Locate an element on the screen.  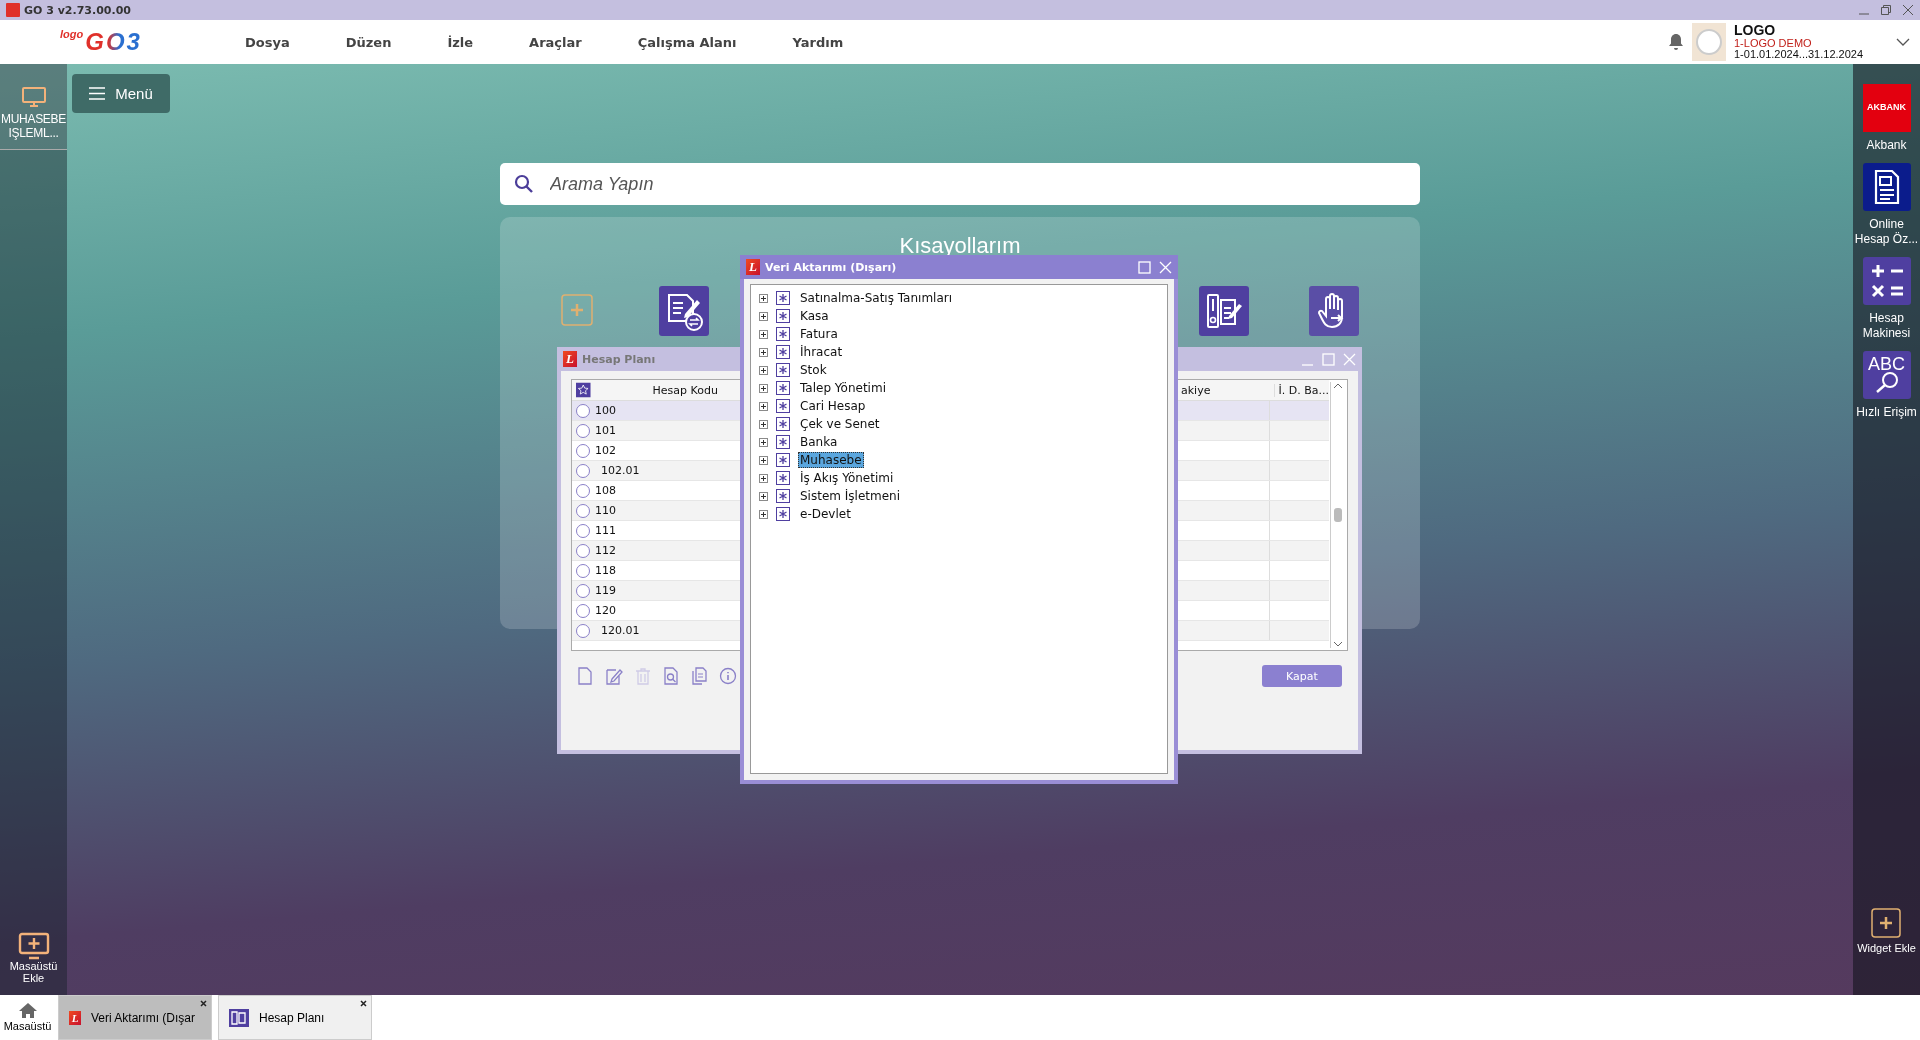
preview-icon is located at coordinates (671, 676).